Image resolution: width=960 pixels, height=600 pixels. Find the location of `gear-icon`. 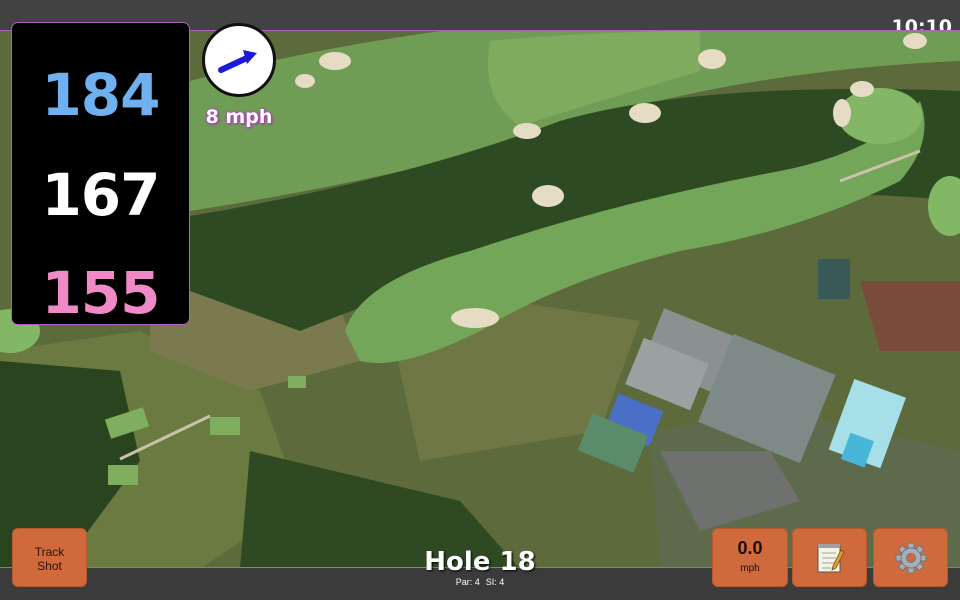

gear-icon is located at coordinates (910, 557).